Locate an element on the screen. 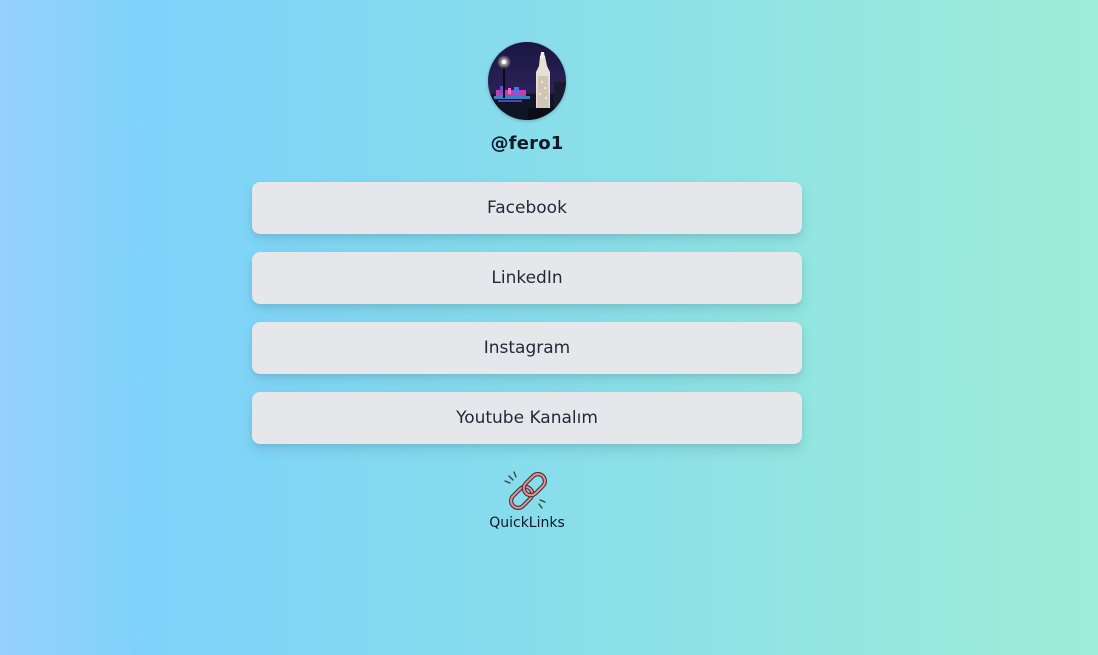 The width and height of the screenshot is (1098, 655). linkedin-link-button: LinkedIn is located at coordinates (527, 278).